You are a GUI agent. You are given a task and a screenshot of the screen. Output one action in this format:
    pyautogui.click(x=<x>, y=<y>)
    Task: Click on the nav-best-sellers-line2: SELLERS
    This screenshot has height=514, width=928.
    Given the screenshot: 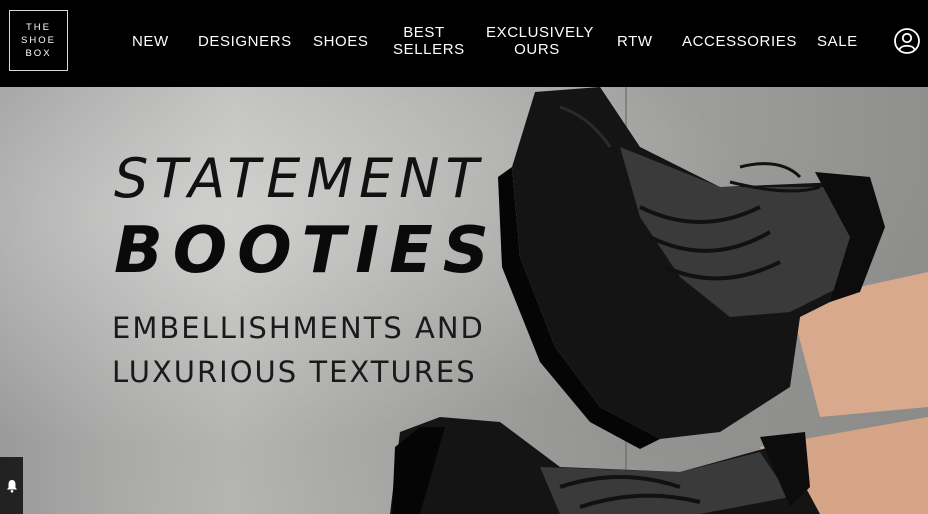 What is the action you would take?
    pyautogui.click(x=429, y=49)
    